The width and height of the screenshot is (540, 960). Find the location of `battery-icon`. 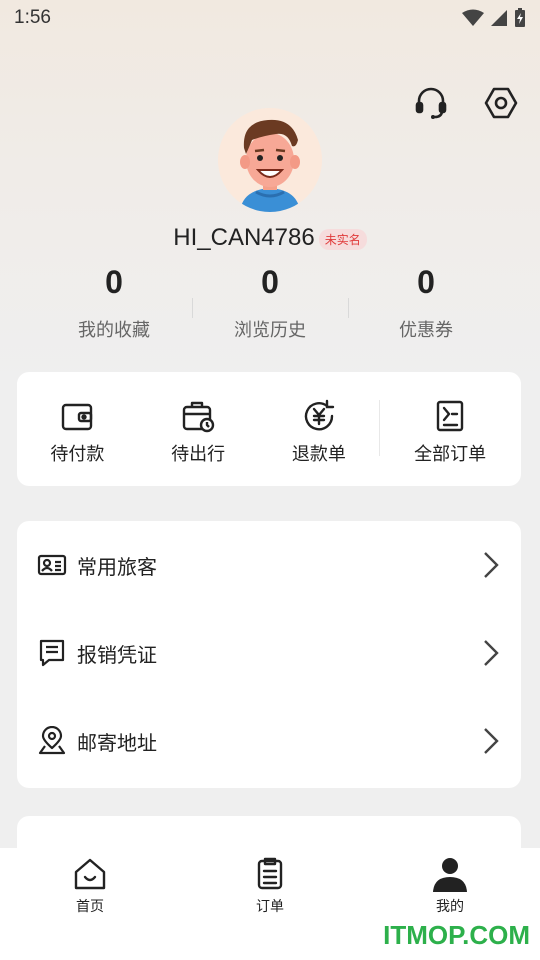

battery-icon is located at coordinates (520, 17).